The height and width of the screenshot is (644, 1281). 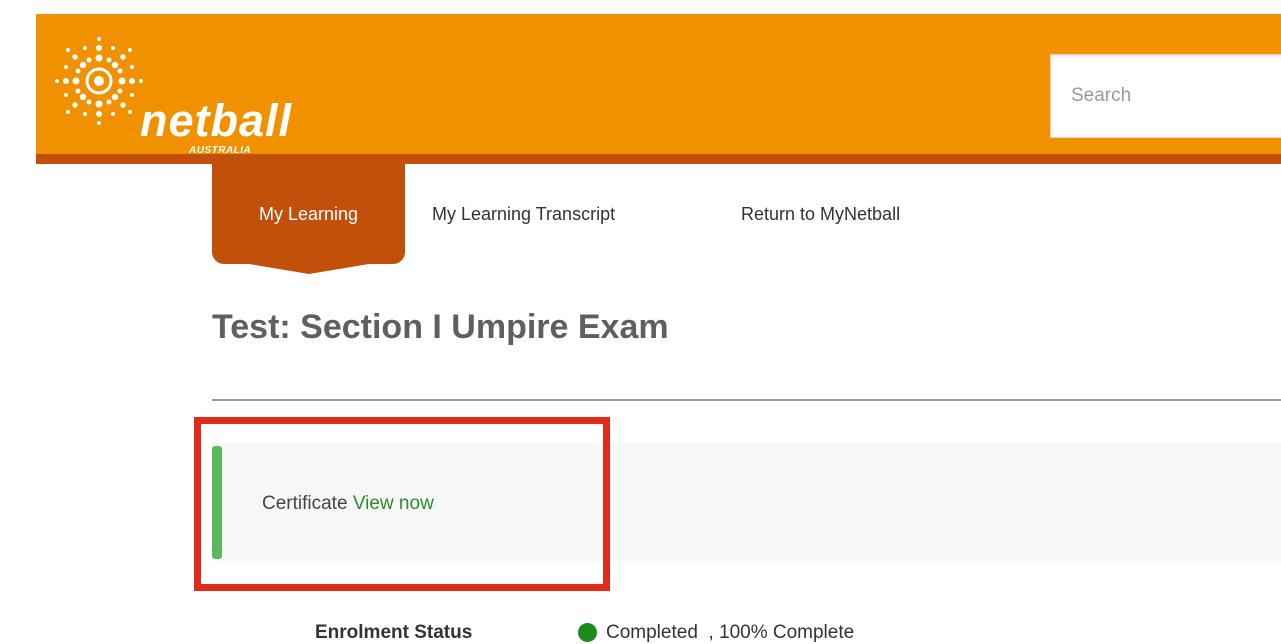 What do you see at coordinates (587, 632) in the screenshot?
I see `status-dot-icon` at bounding box center [587, 632].